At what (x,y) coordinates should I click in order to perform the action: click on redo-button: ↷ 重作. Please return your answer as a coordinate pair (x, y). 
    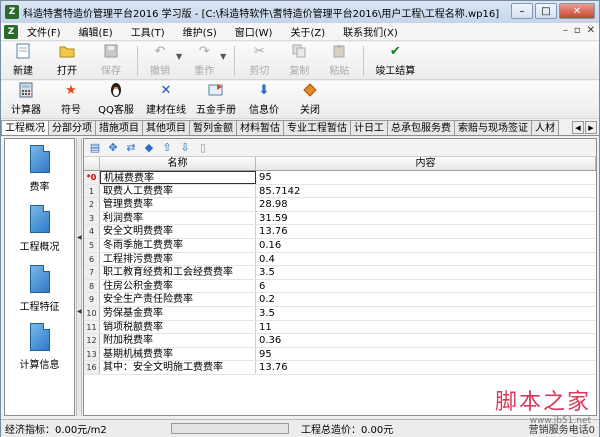
    Looking at the image, I should click on (204, 61).